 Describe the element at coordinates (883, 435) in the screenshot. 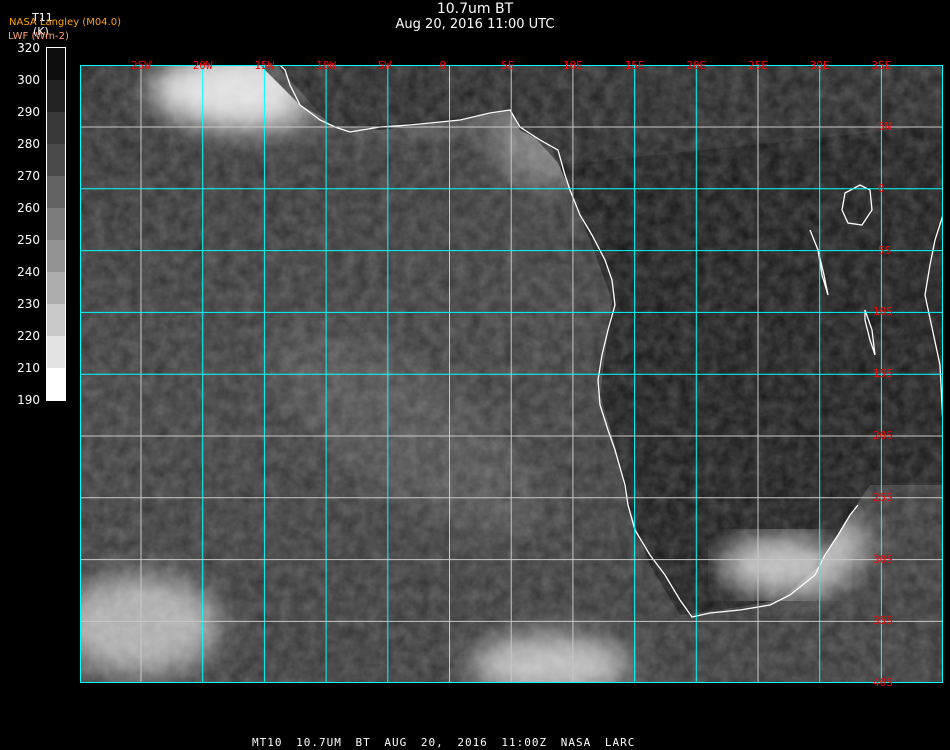

I see `latitude-label: 20S` at that location.